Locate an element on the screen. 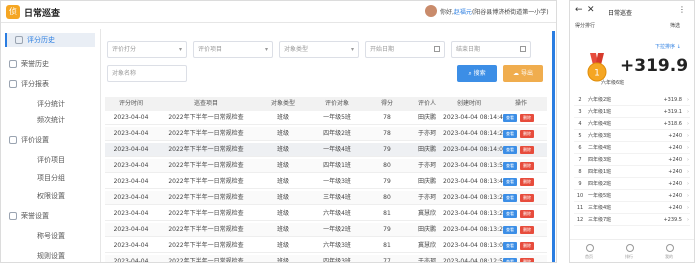 Image resolution: width=695 pixels, height=263 pixels. column-header: 评分时间 is located at coordinates (130, 103).